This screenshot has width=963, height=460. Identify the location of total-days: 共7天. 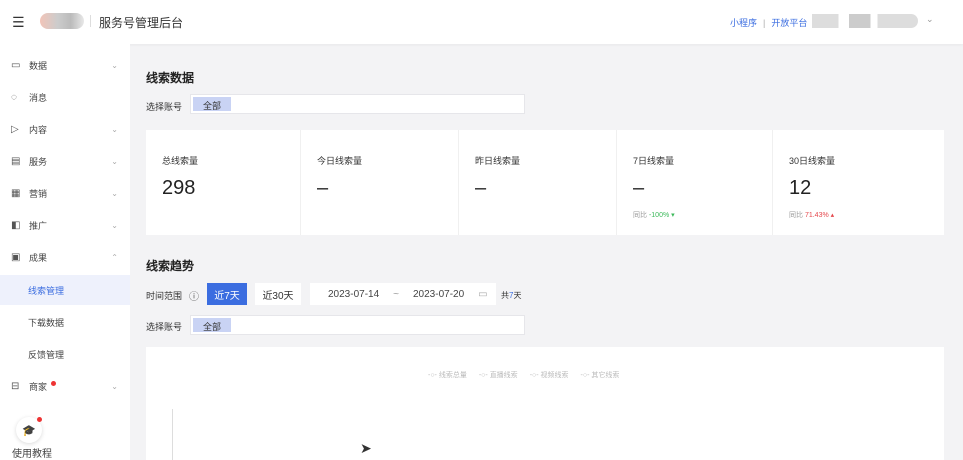
(511, 295).